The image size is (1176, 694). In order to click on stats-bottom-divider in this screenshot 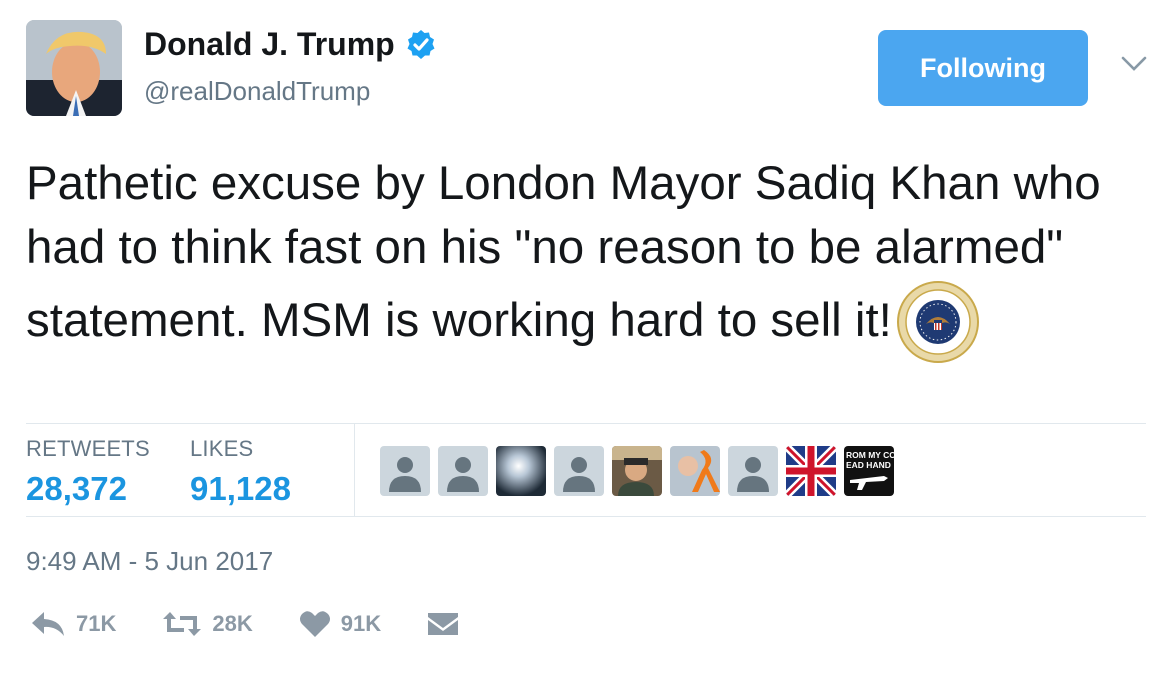, I will do `click(586, 516)`.